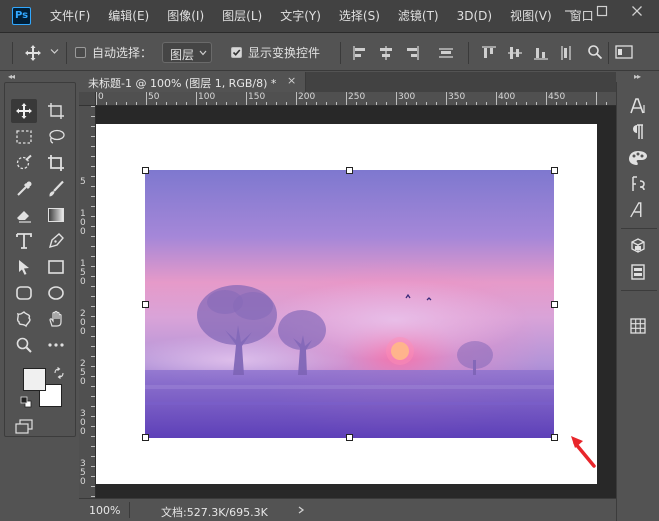 The height and width of the screenshot is (521, 659). I want to click on menu-file: 文件(F), so click(69, 16).